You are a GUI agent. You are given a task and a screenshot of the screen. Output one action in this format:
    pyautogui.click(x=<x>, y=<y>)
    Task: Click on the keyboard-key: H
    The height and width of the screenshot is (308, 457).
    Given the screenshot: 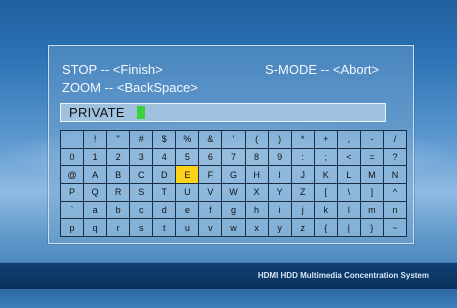 What is the action you would take?
    pyautogui.click(x=257, y=175)
    